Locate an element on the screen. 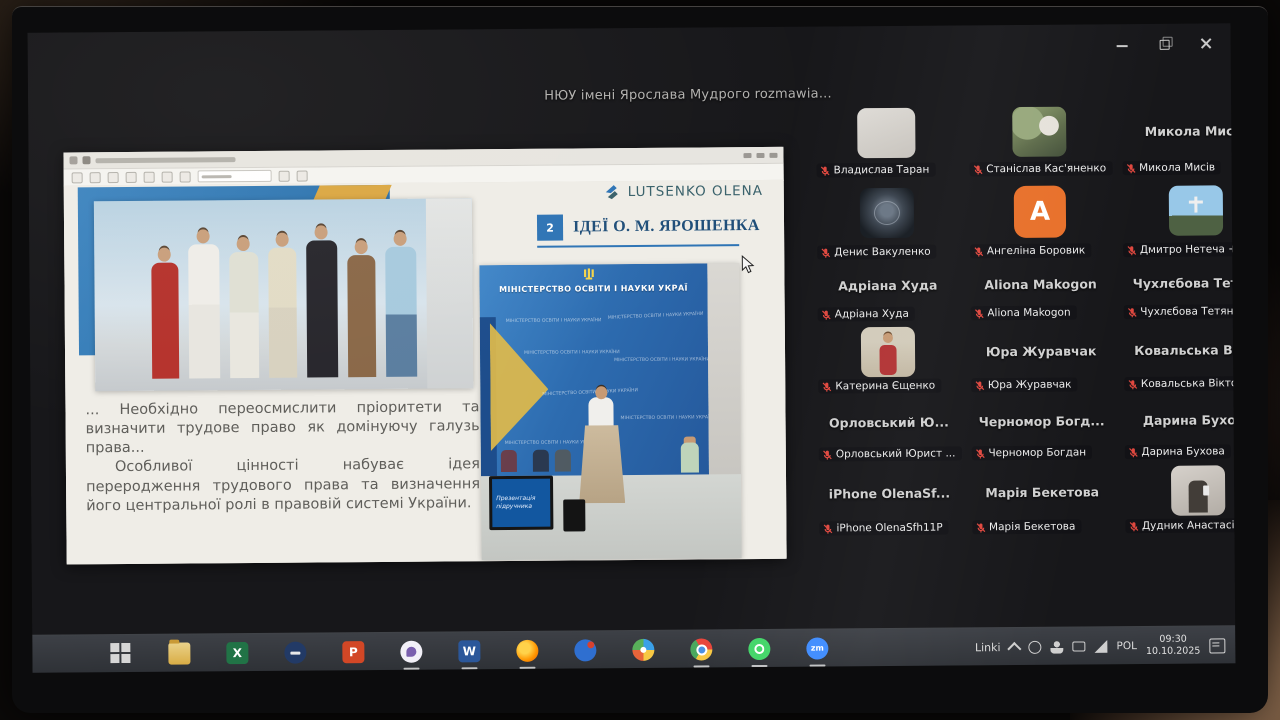  participant-center-name: Марія Бекетова is located at coordinates (1042, 491).